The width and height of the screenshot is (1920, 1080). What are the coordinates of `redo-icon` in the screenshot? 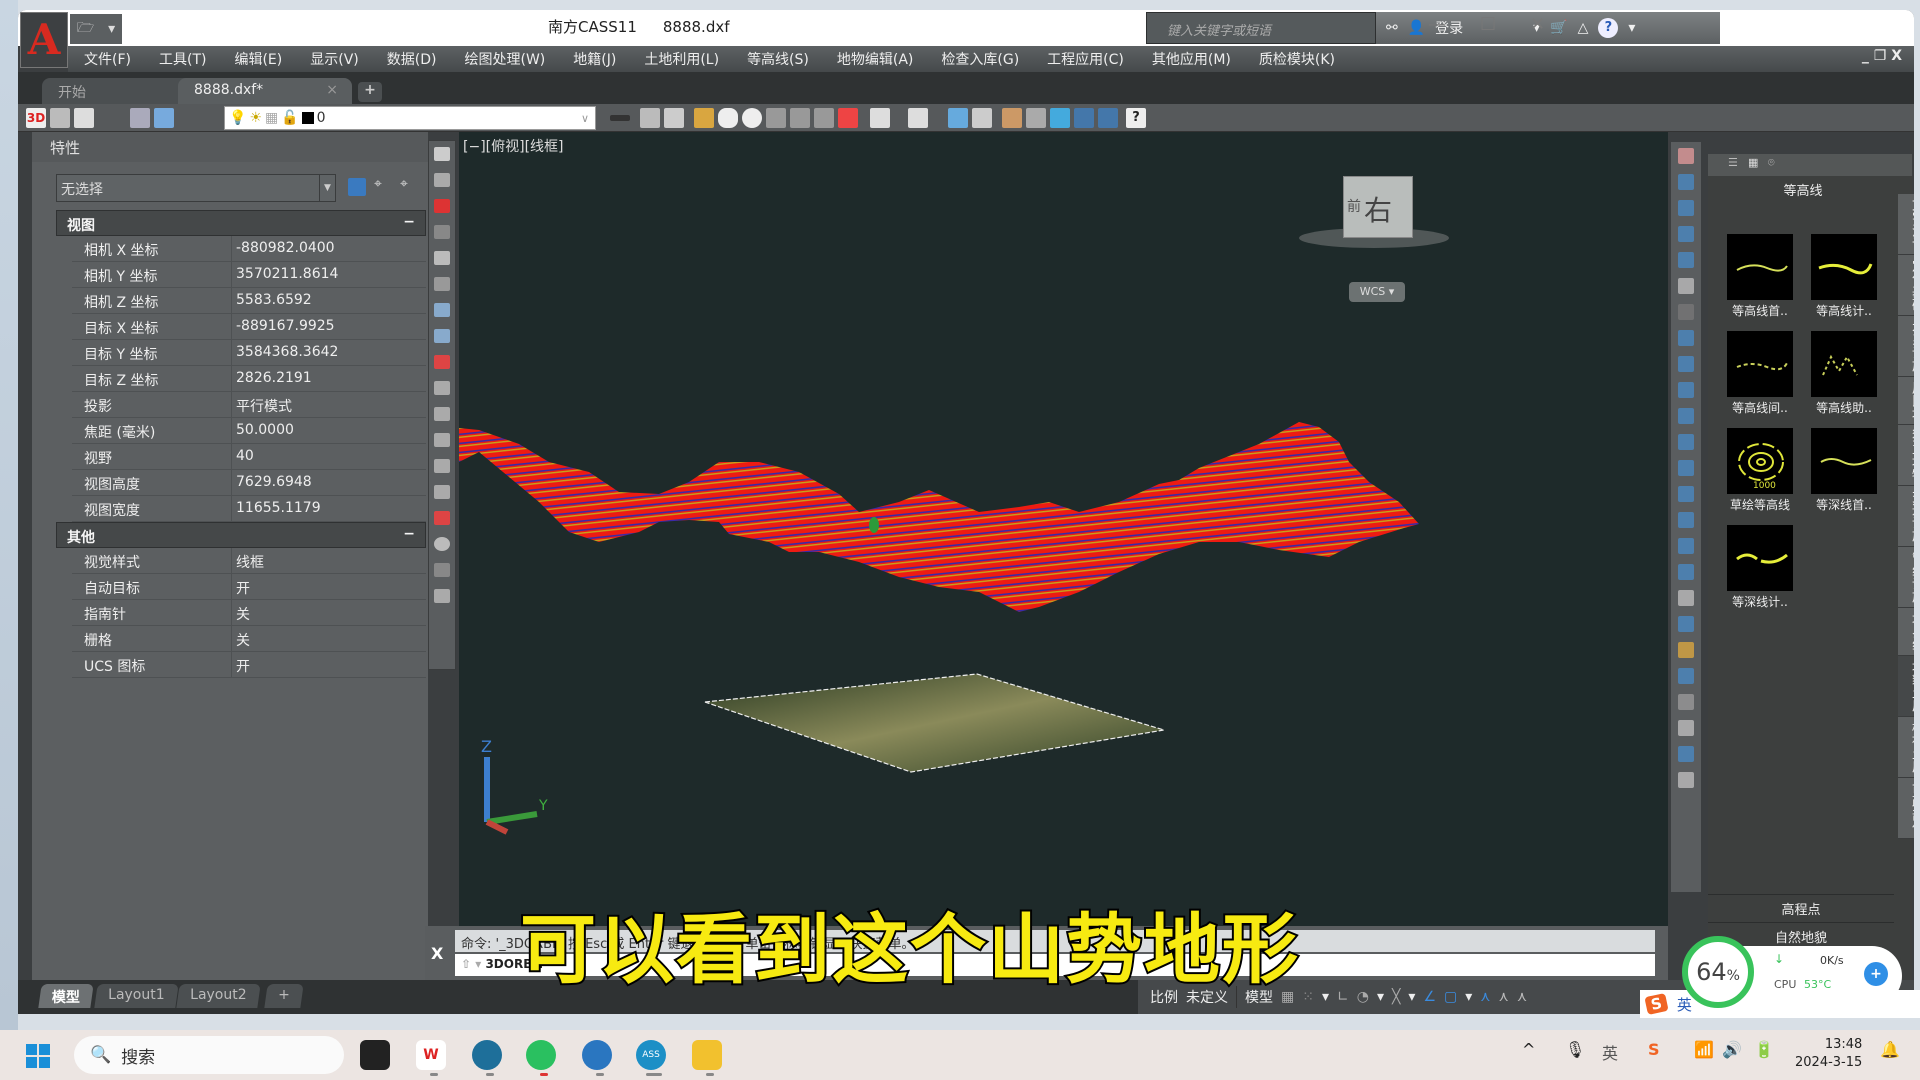 It's located at (918, 118).